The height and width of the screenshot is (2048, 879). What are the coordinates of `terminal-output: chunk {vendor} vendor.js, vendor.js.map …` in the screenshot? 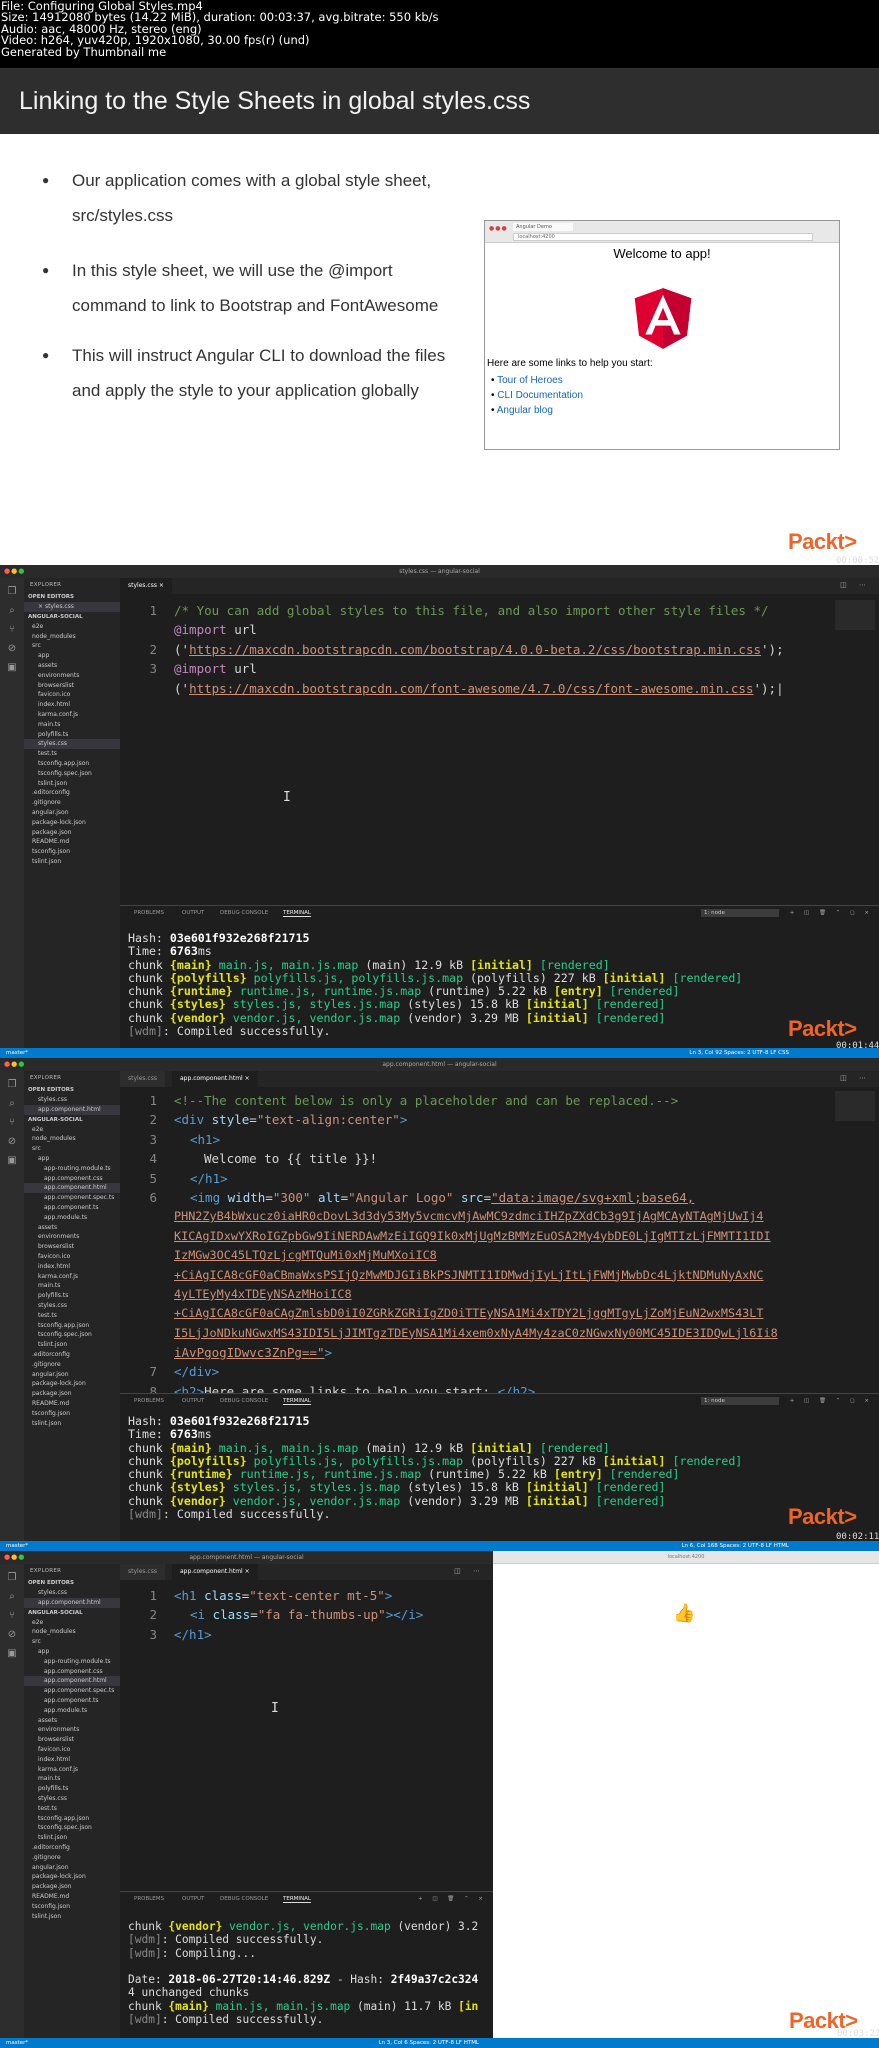 It's located at (303, 1973).